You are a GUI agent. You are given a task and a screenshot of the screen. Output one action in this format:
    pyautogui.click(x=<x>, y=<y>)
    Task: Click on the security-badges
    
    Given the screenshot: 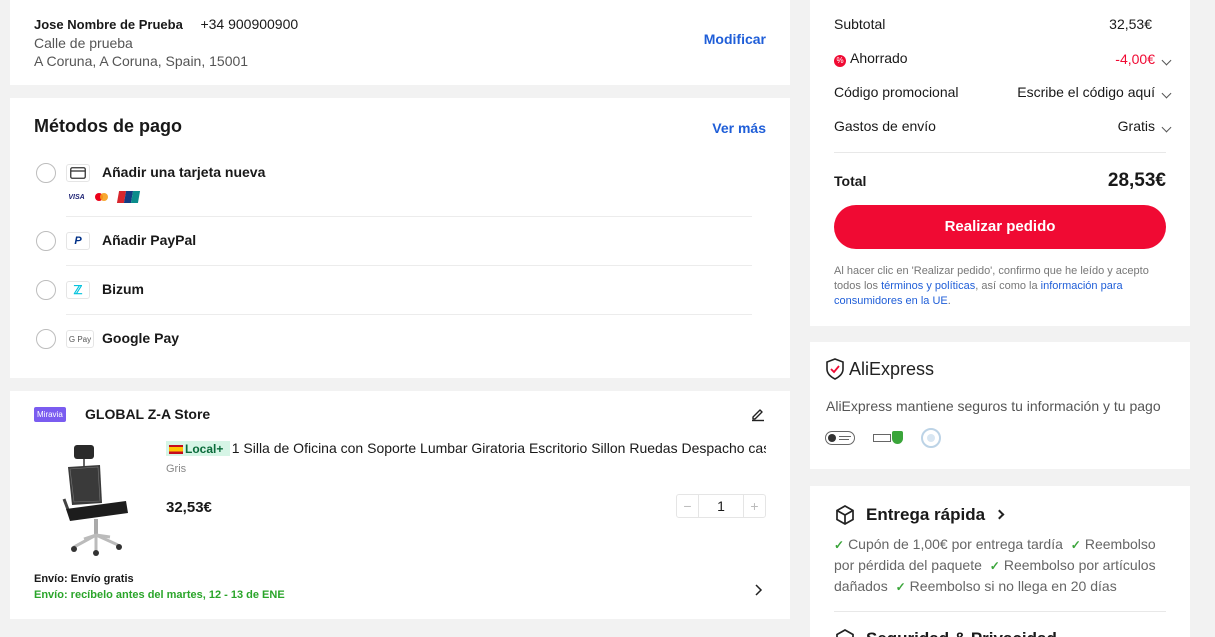 What is the action you would take?
    pyautogui.click(x=883, y=438)
    